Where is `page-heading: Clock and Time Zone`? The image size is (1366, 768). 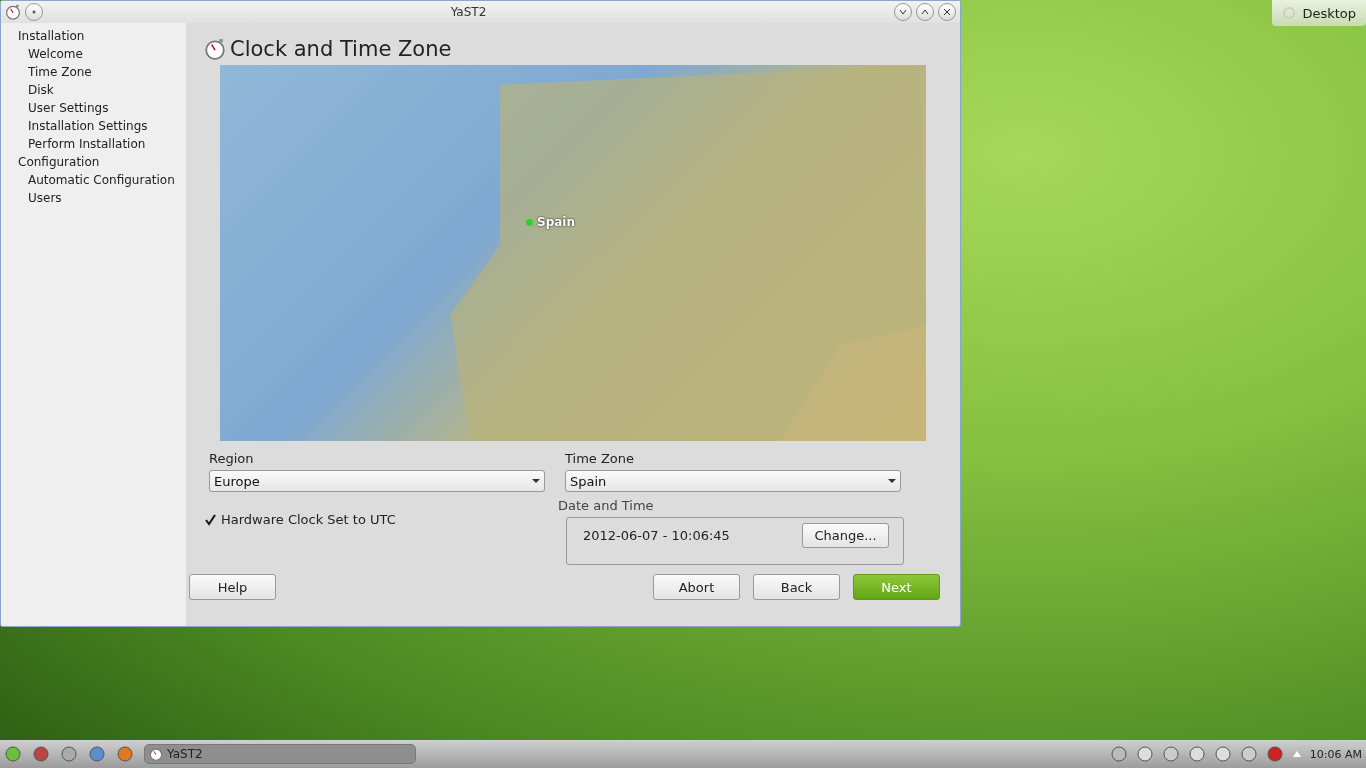
page-heading: Clock and Time Zone is located at coordinates (341, 49).